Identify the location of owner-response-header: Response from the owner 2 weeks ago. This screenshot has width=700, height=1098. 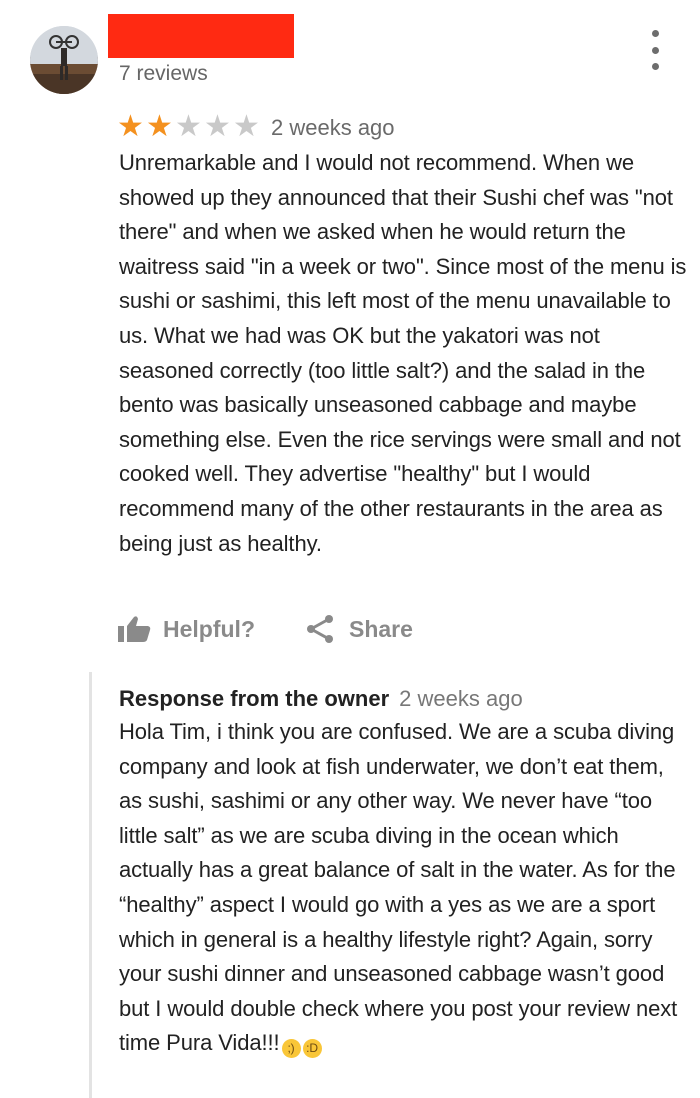
(321, 699).